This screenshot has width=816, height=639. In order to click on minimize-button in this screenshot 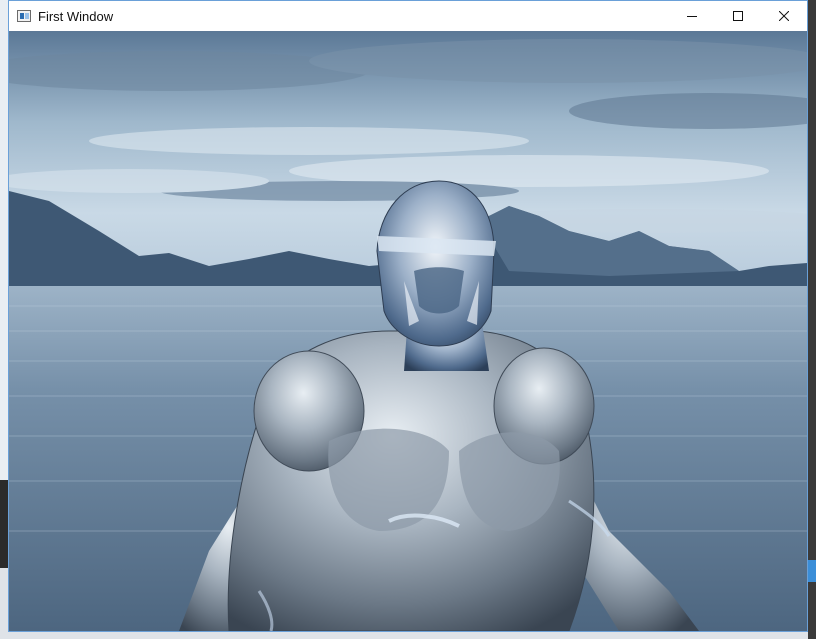, I will do `click(692, 16)`.